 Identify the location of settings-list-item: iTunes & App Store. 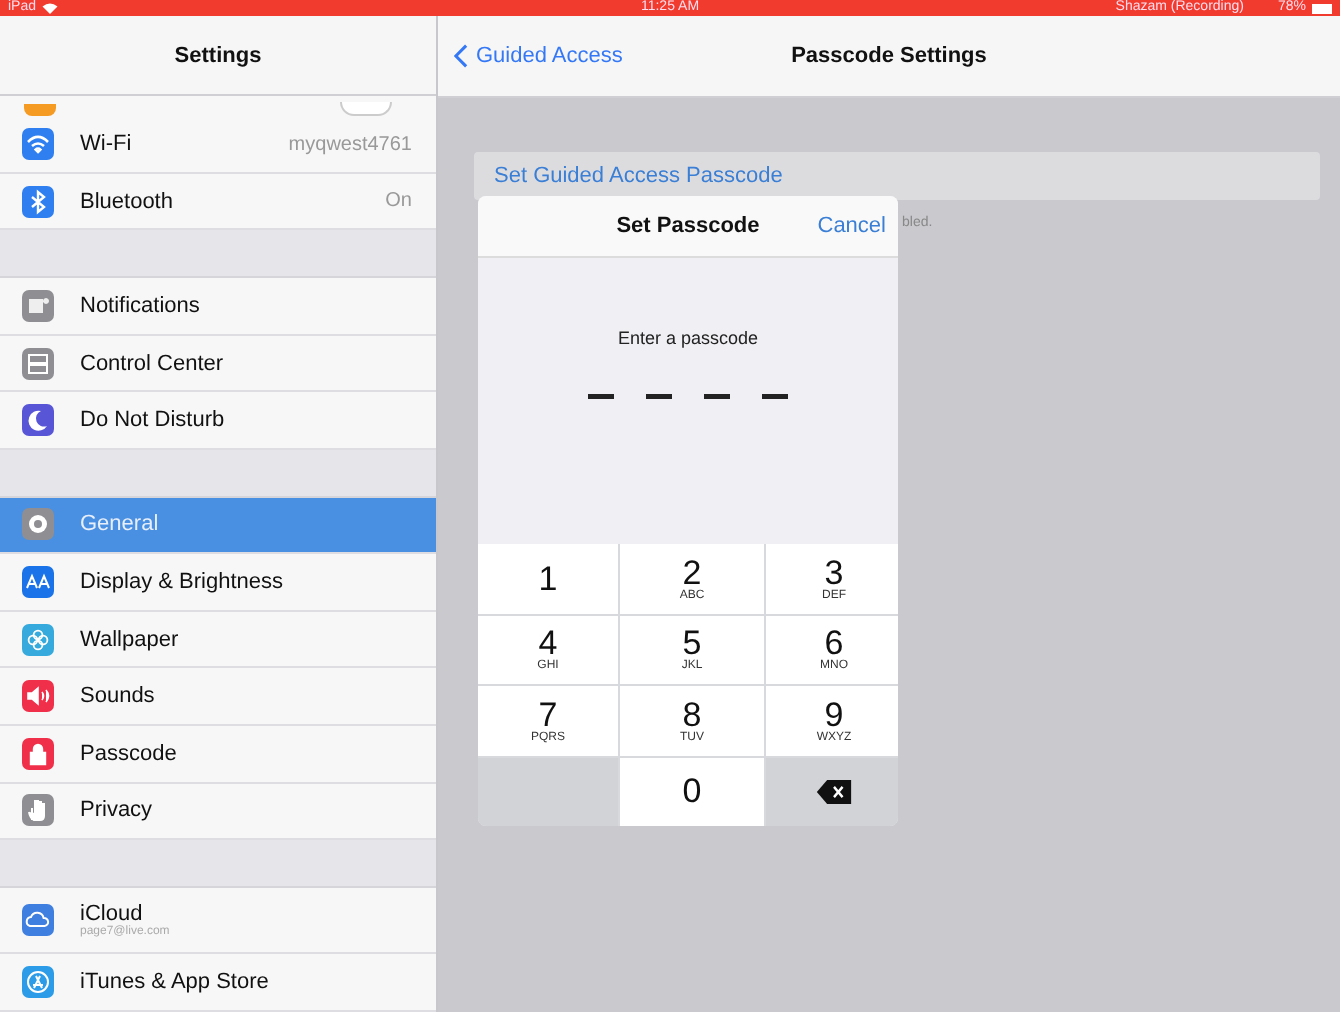
(218, 983).